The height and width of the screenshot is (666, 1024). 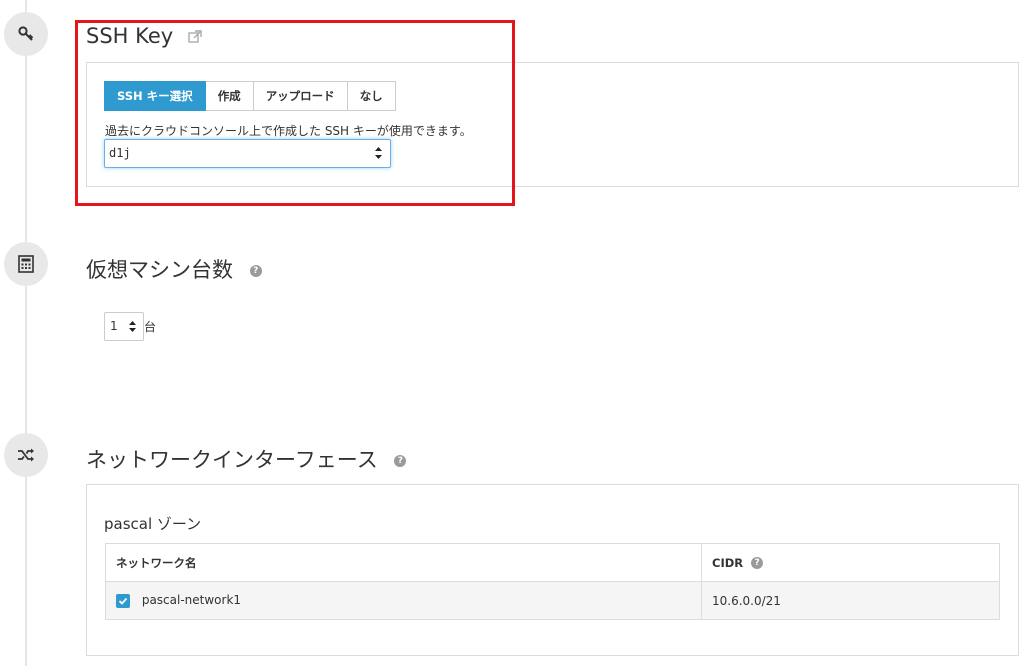 What do you see at coordinates (132, 326) in the screenshot?
I see `select-arrows-icon` at bounding box center [132, 326].